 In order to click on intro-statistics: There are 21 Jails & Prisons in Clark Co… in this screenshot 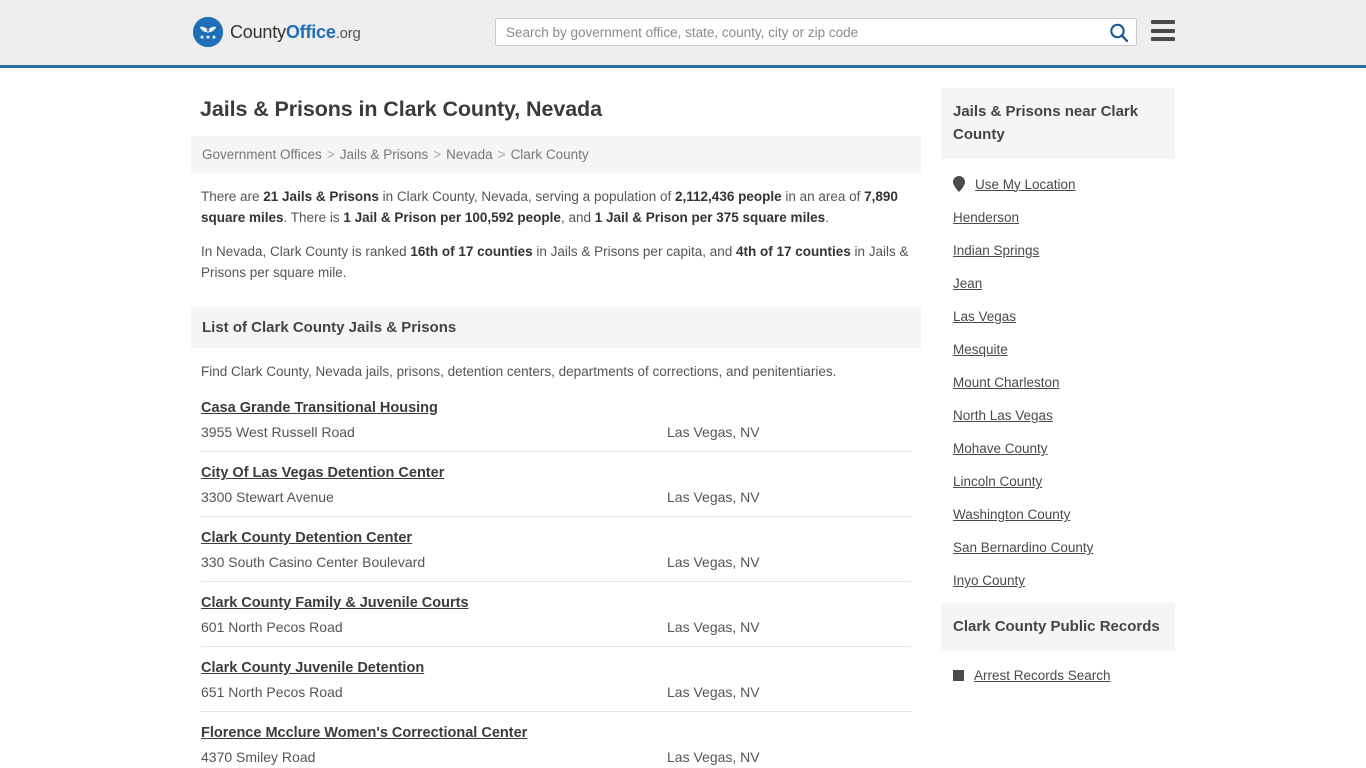, I will do `click(556, 235)`.